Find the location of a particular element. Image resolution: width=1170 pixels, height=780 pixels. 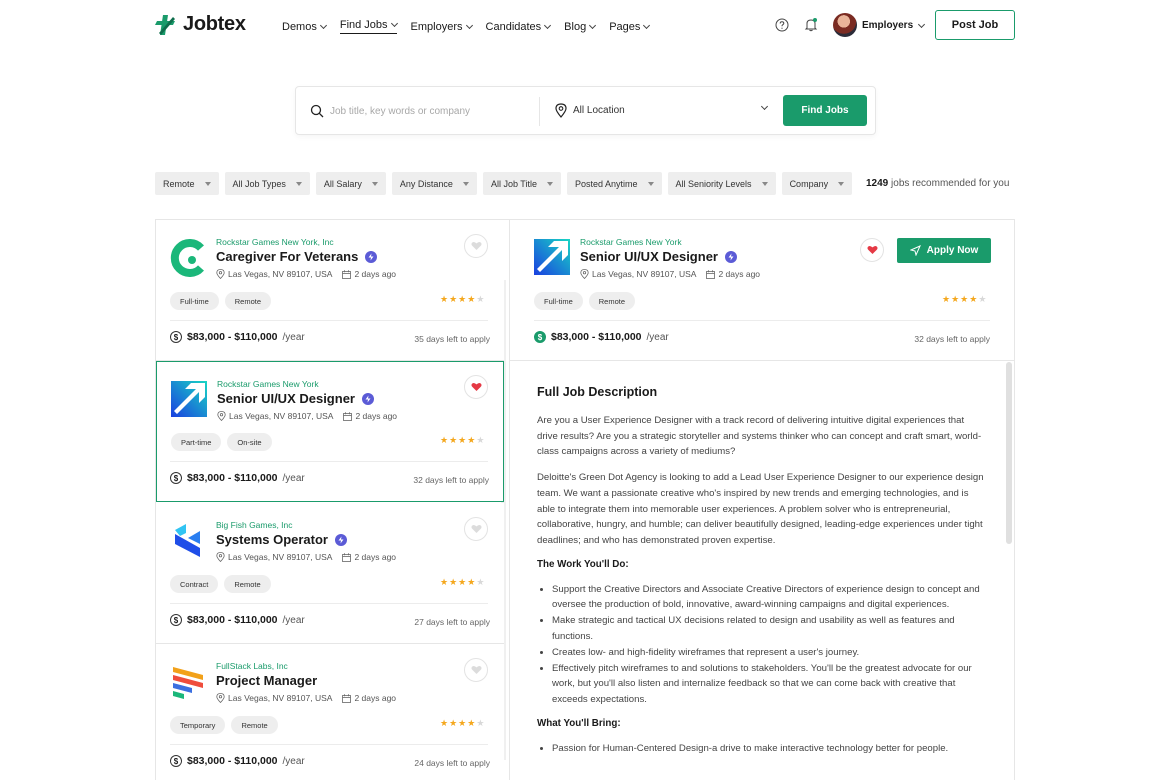

nav-label: Employers is located at coordinates (436, 26).